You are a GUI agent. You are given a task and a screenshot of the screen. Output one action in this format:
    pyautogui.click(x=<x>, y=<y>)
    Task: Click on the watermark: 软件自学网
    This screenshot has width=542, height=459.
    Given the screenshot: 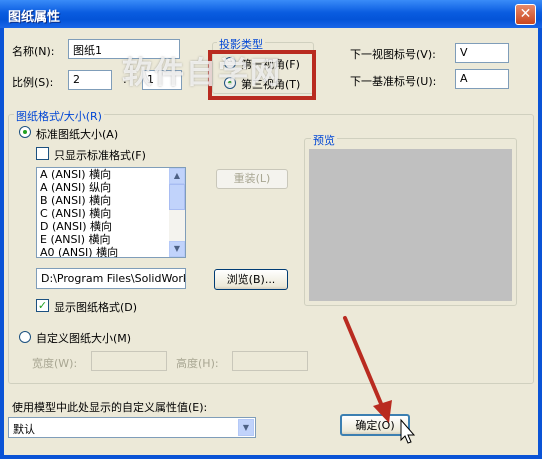 What is the action you would take?
    pyautogui.click(x=202, y=73)
    